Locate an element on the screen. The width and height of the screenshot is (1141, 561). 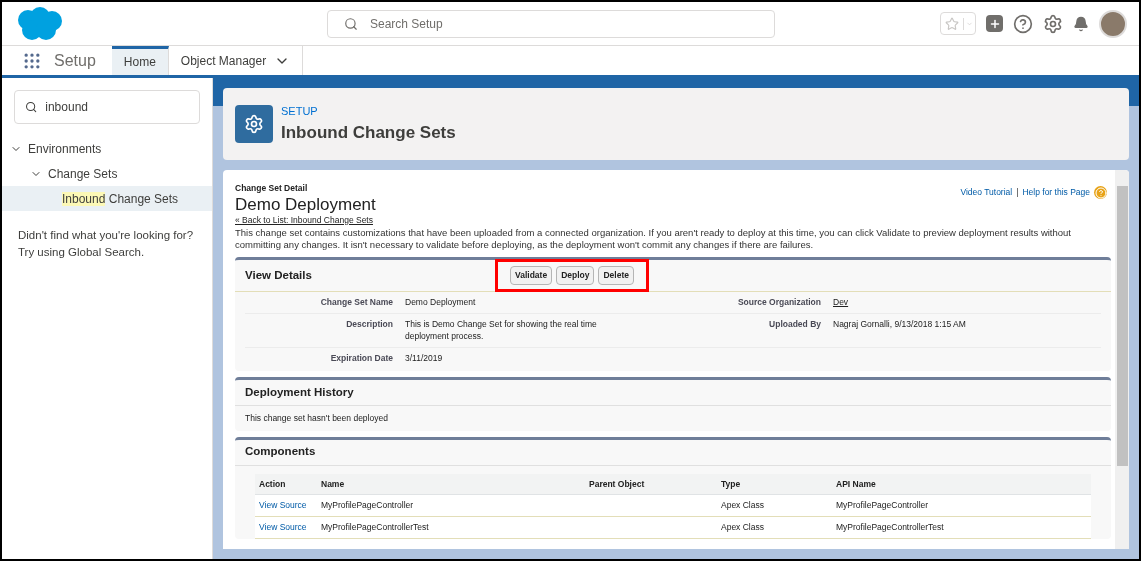
column-header: Action is located at coordinates (286, 484).